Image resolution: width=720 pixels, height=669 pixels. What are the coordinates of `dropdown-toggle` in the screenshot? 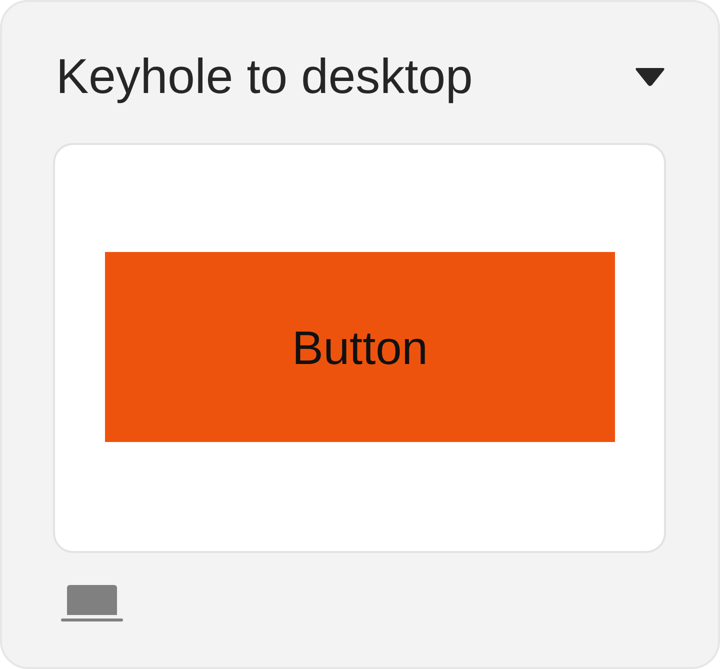 It's located at (650, 77).